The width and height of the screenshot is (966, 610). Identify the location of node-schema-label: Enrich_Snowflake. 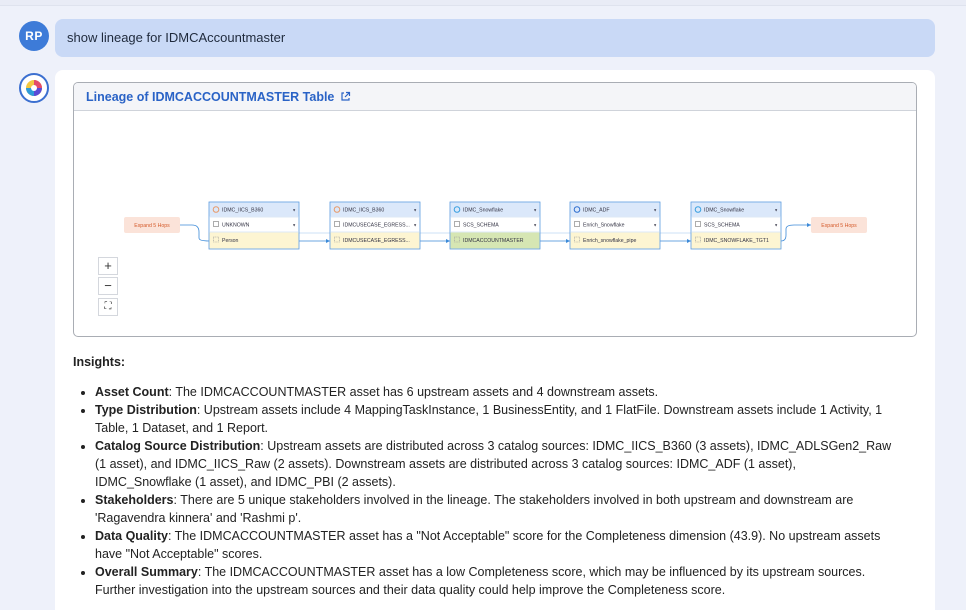
(604, 226).